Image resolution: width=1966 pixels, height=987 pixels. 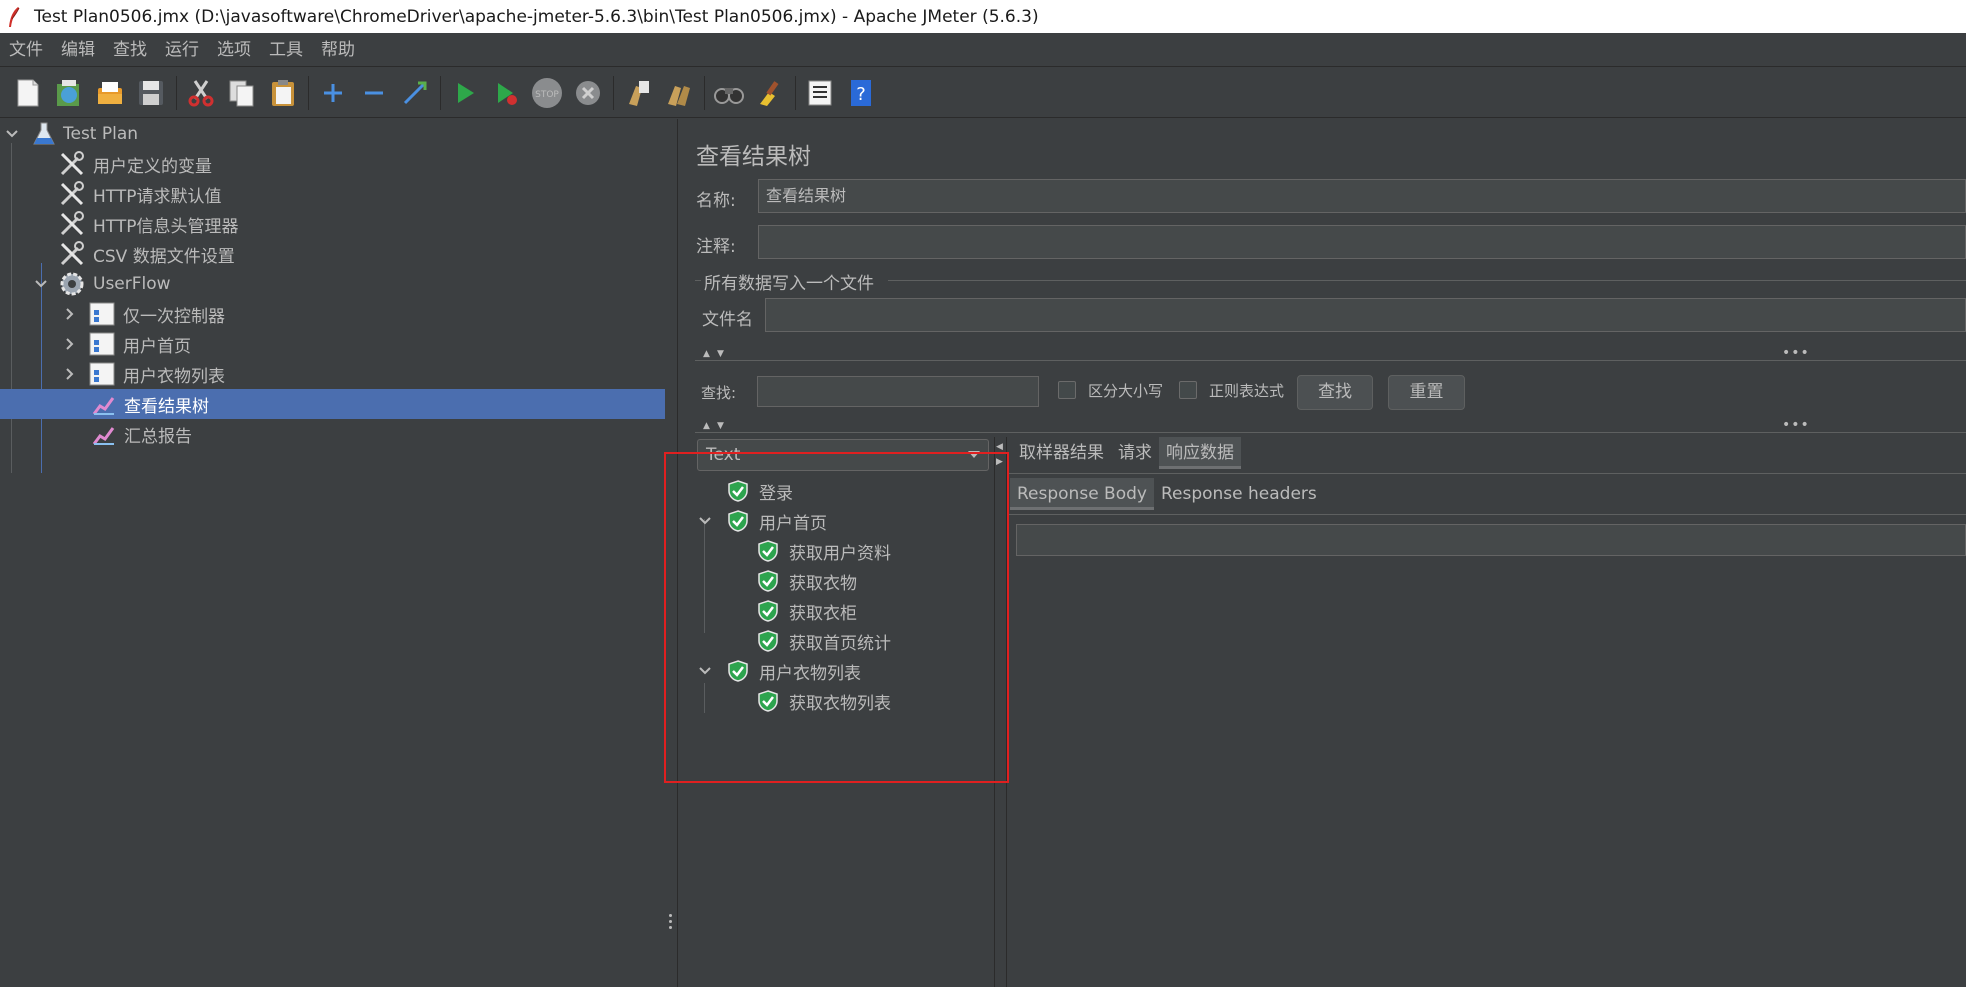 I want to click on help-icon: ?, so click(x=861, y=93).